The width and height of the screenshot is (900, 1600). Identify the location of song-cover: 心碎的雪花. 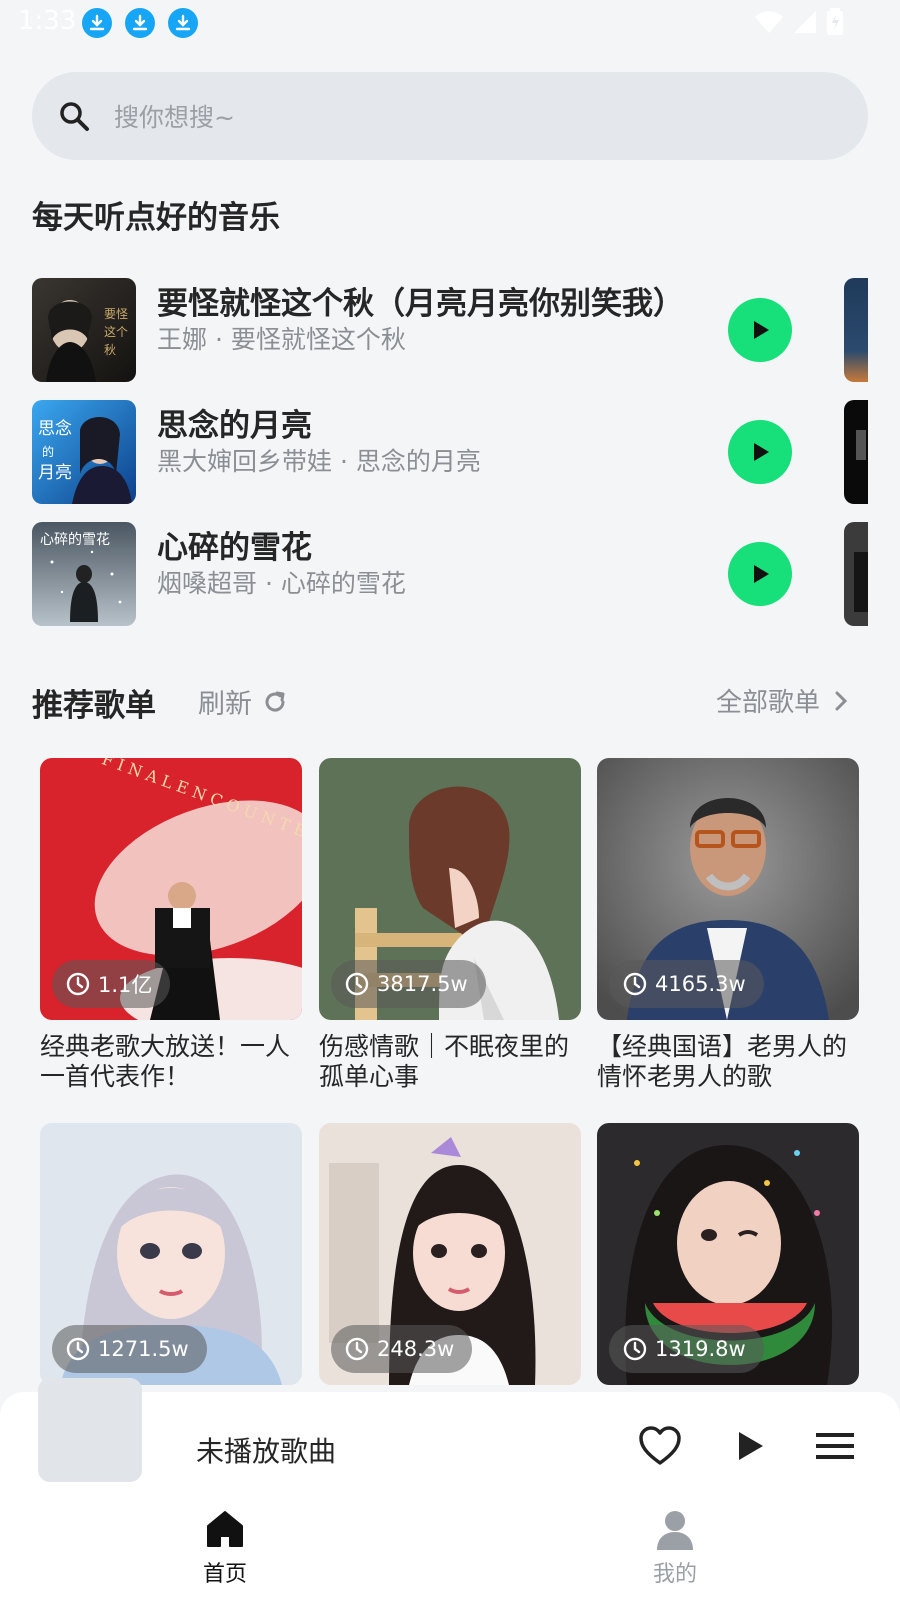
(84, 574).